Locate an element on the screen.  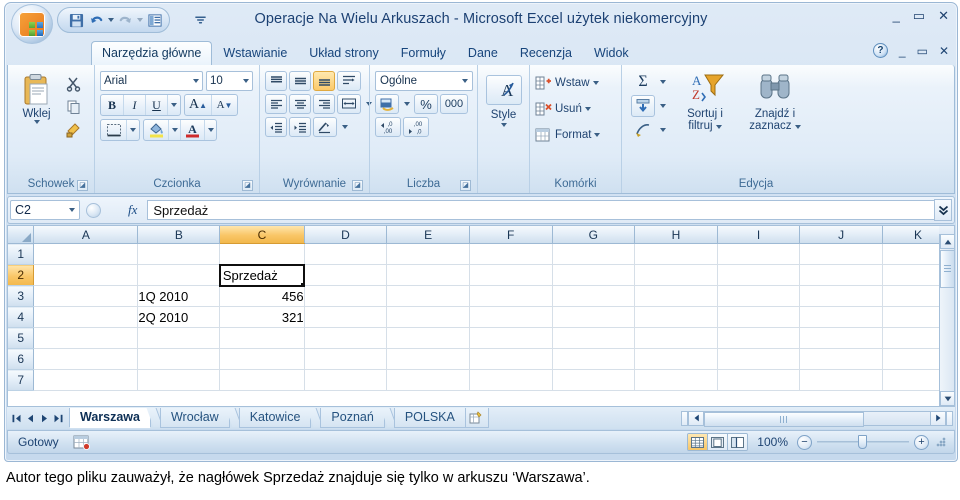
tab-view: Widok is located at coordinates (611, 53).